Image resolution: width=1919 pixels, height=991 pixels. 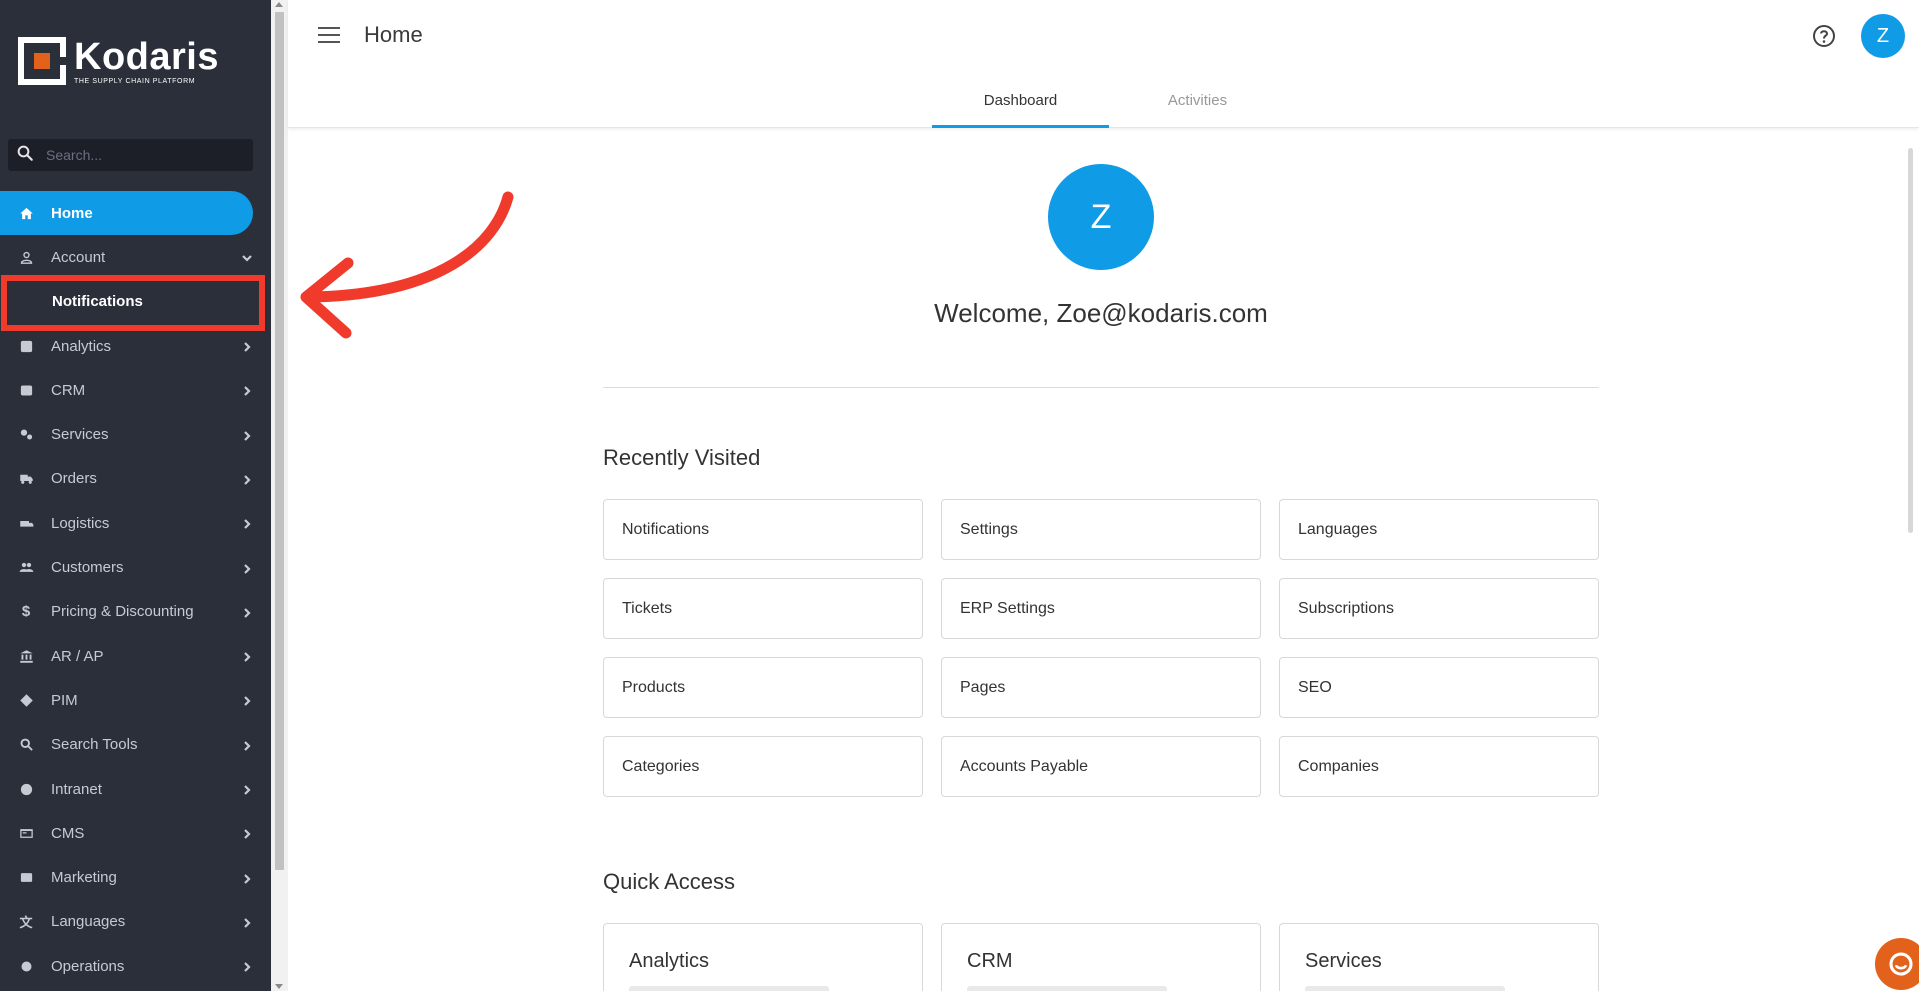 I want to click on recent-link-languages: Languages, so click(x=1439, y=529).